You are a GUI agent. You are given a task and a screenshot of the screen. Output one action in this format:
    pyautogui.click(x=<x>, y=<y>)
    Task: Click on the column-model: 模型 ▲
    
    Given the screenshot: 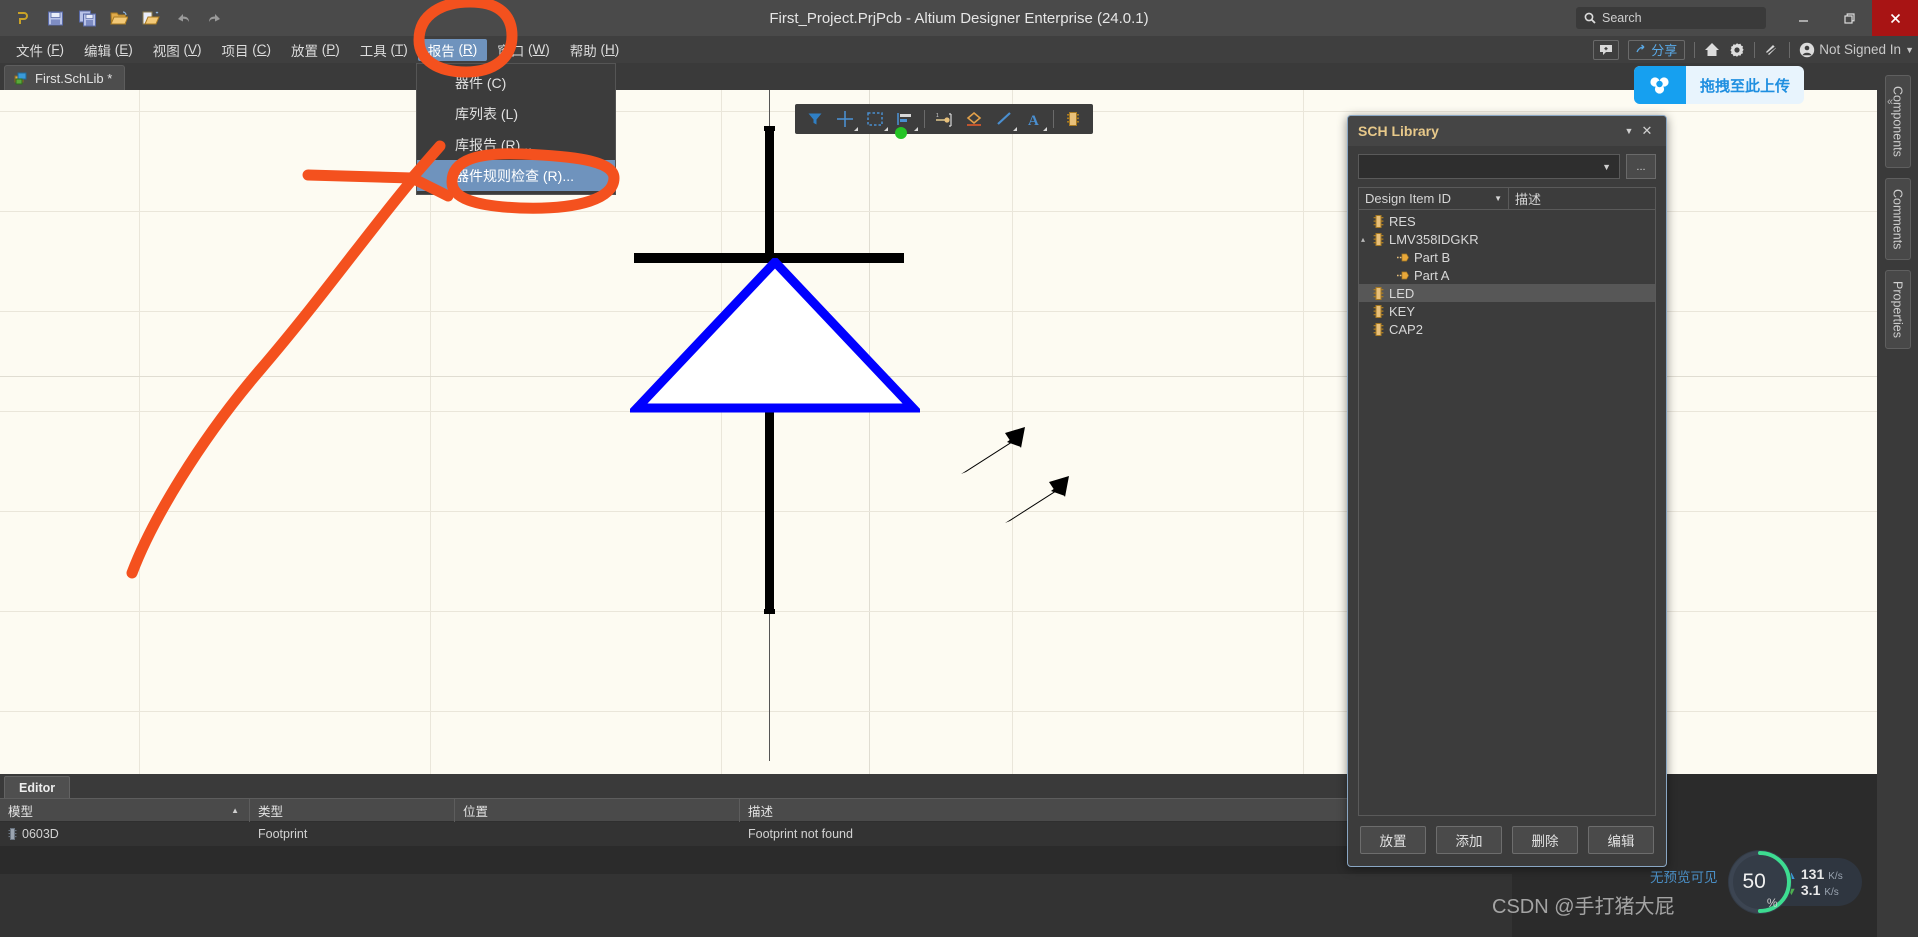 What is the action you would take?
    pyautogui.click(x=125, y=810)
    